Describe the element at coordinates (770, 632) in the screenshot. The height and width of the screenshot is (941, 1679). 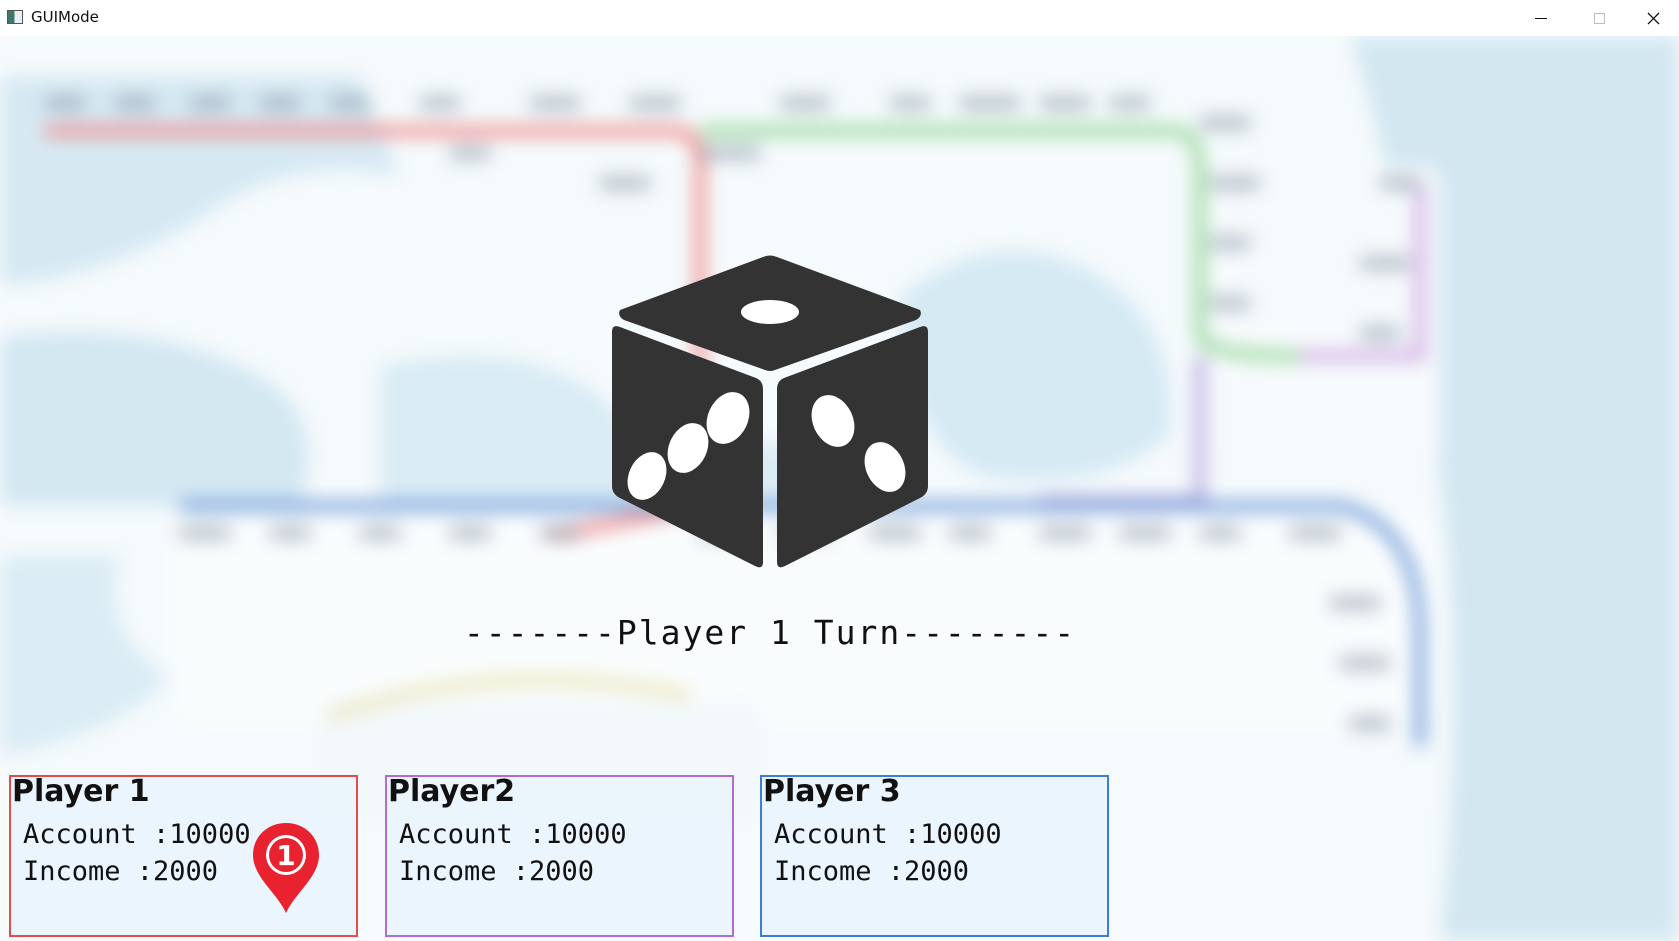
I see `turn-indicator: -------Player 1 Turn--------` at that location.